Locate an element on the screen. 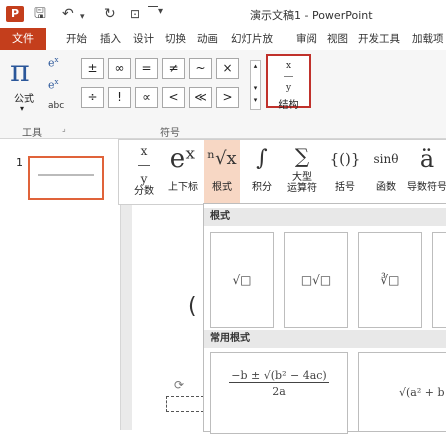  radical-square-root: √□ is located at coordinates (242, 280).